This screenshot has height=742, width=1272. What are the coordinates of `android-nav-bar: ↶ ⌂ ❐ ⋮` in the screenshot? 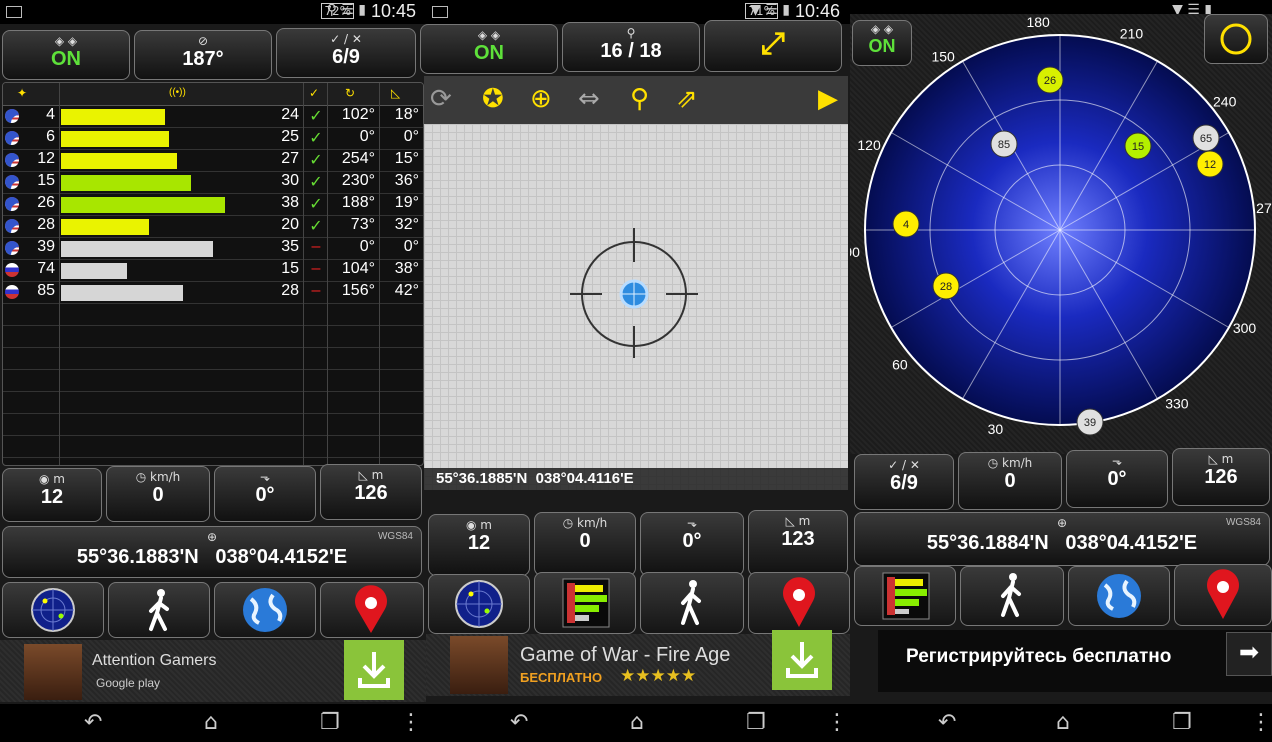 It's located at (213, 723).